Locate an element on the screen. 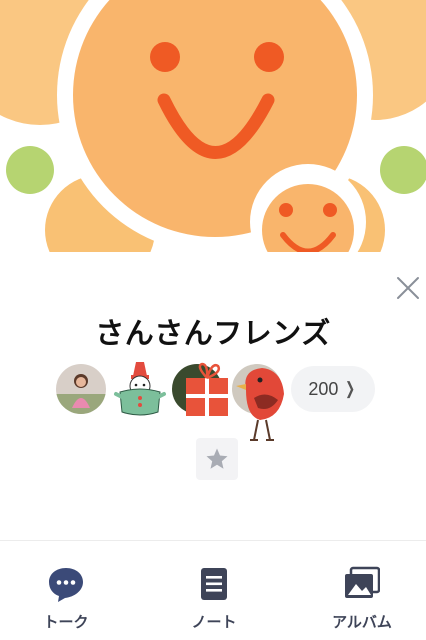 The image size is (426, 640). gift-box-avatar-icon is located at coordinates (200, 389).